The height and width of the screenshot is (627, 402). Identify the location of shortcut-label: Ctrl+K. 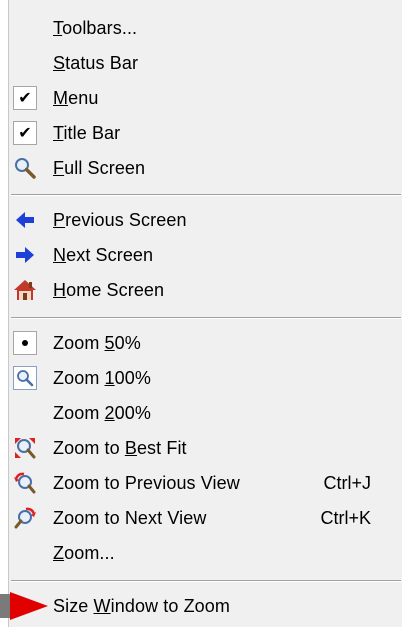
(345, 518).